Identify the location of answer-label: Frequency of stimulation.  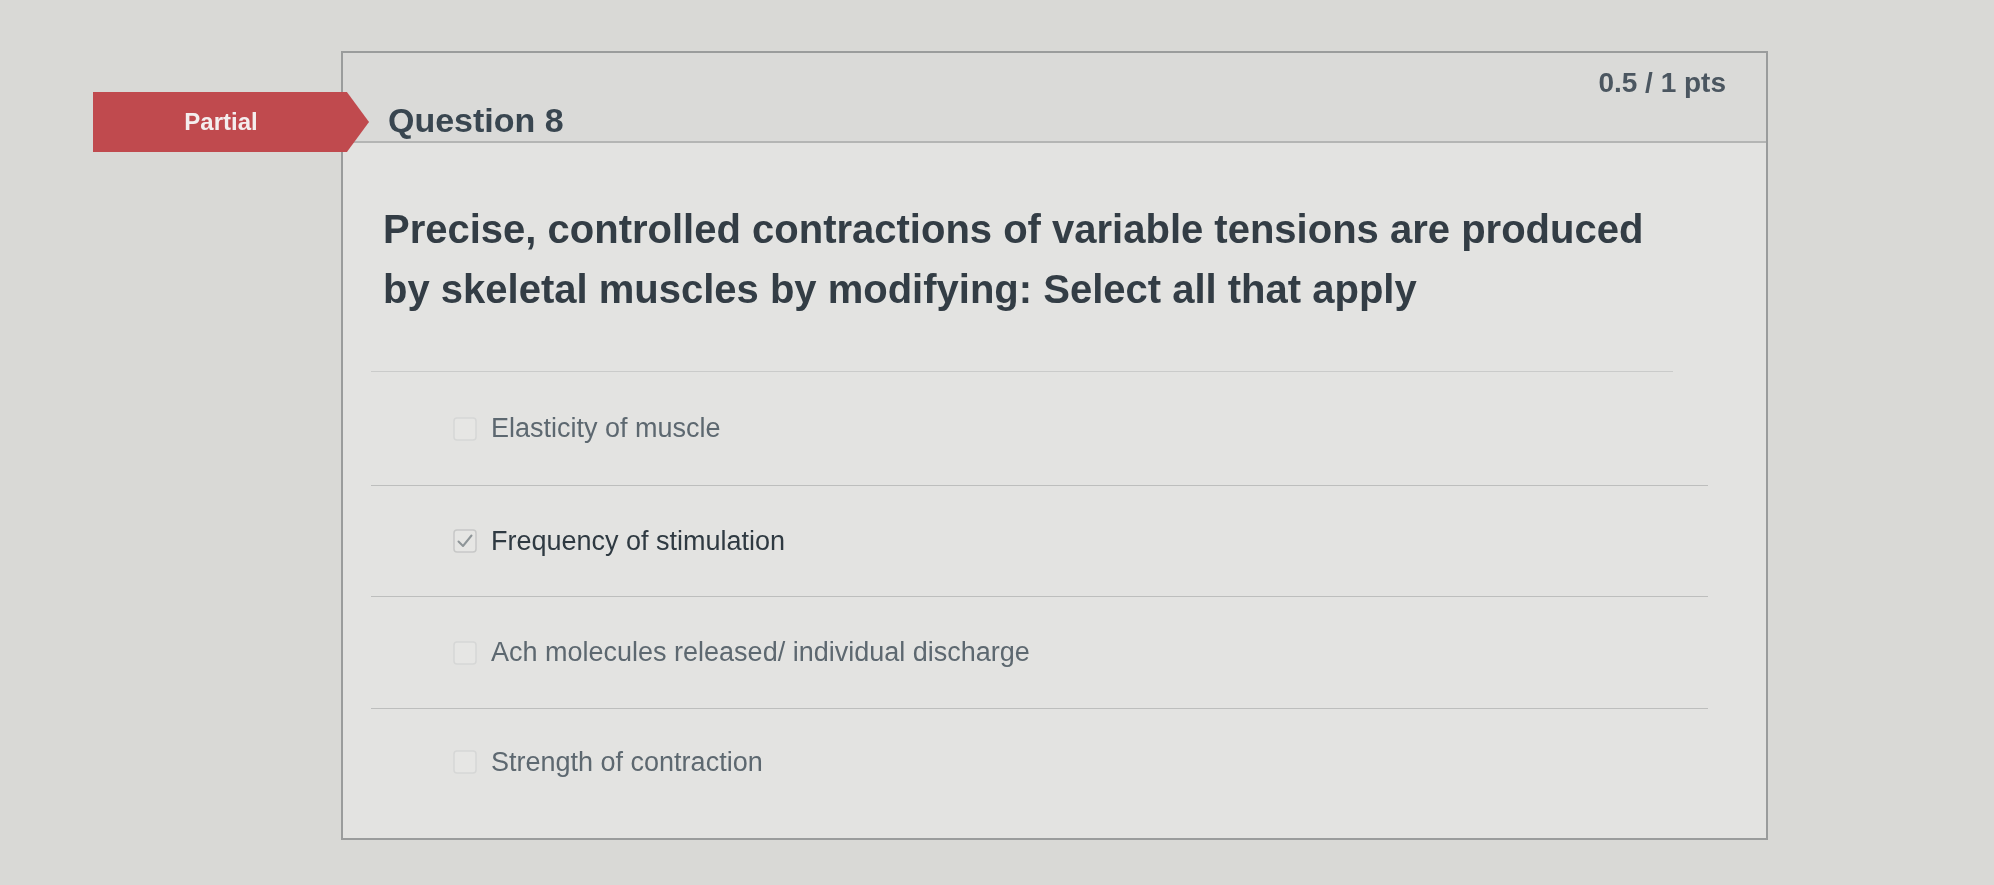
(638, 541).